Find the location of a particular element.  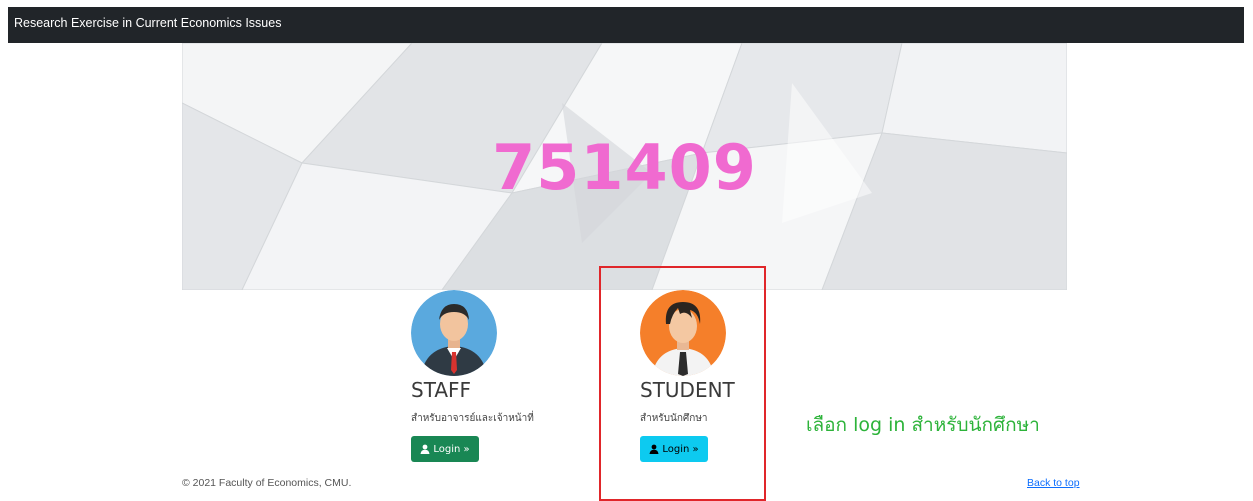

staff-description: สำหรับอาจารย์และเจ้าหน้าที่ is located at coordinates (472, 418).